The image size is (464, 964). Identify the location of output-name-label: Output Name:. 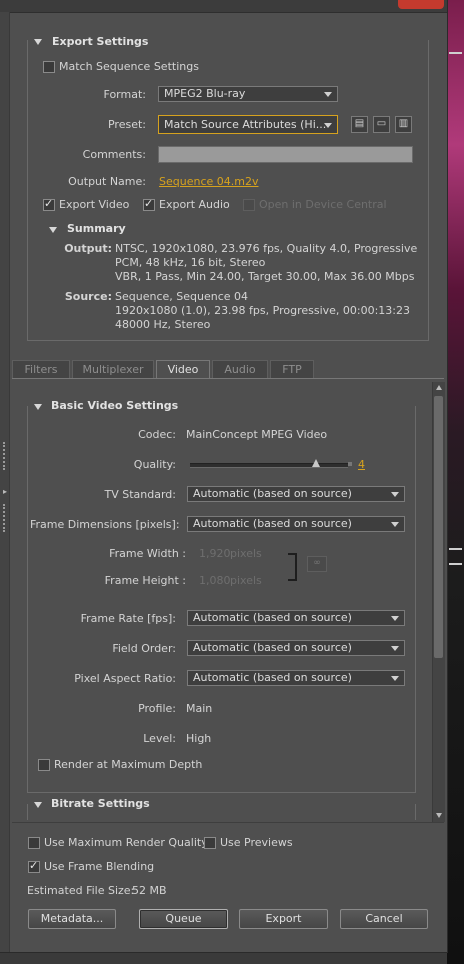
(107, 181).